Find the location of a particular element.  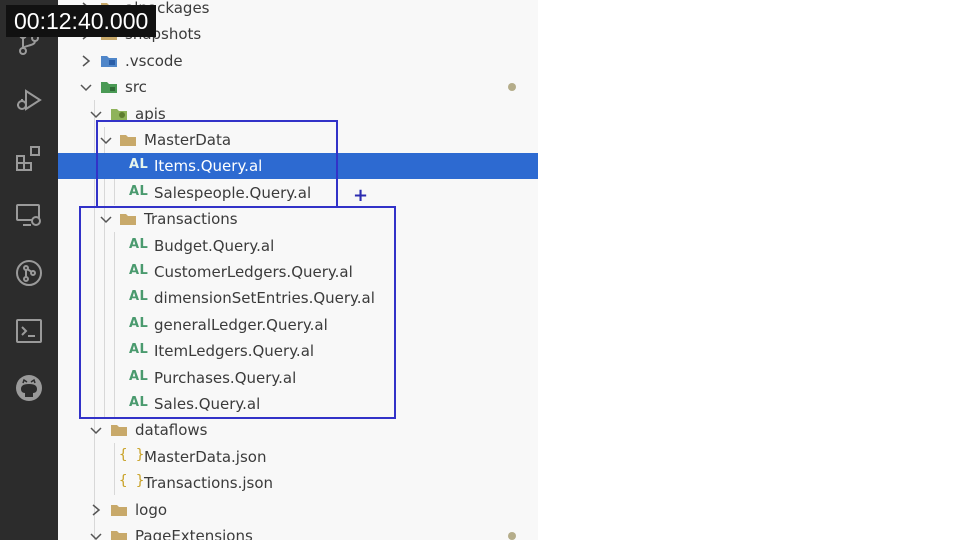

plus-annotation: + is located at coordinates (361, 195).